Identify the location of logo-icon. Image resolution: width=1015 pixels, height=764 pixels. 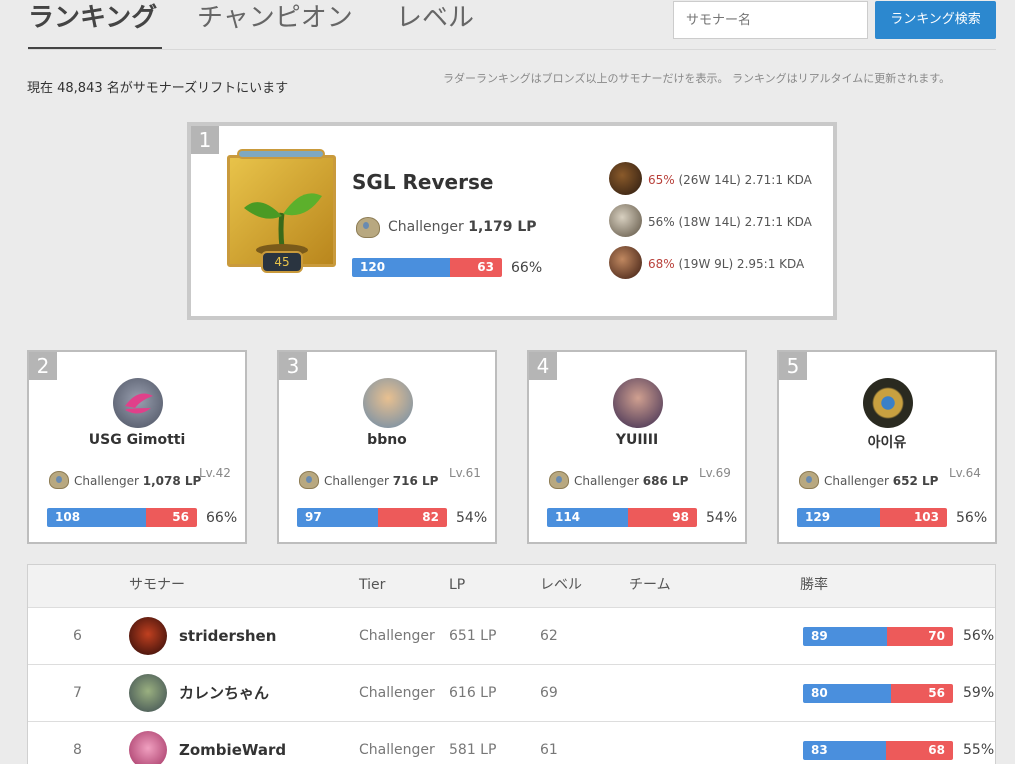
(139, 403).